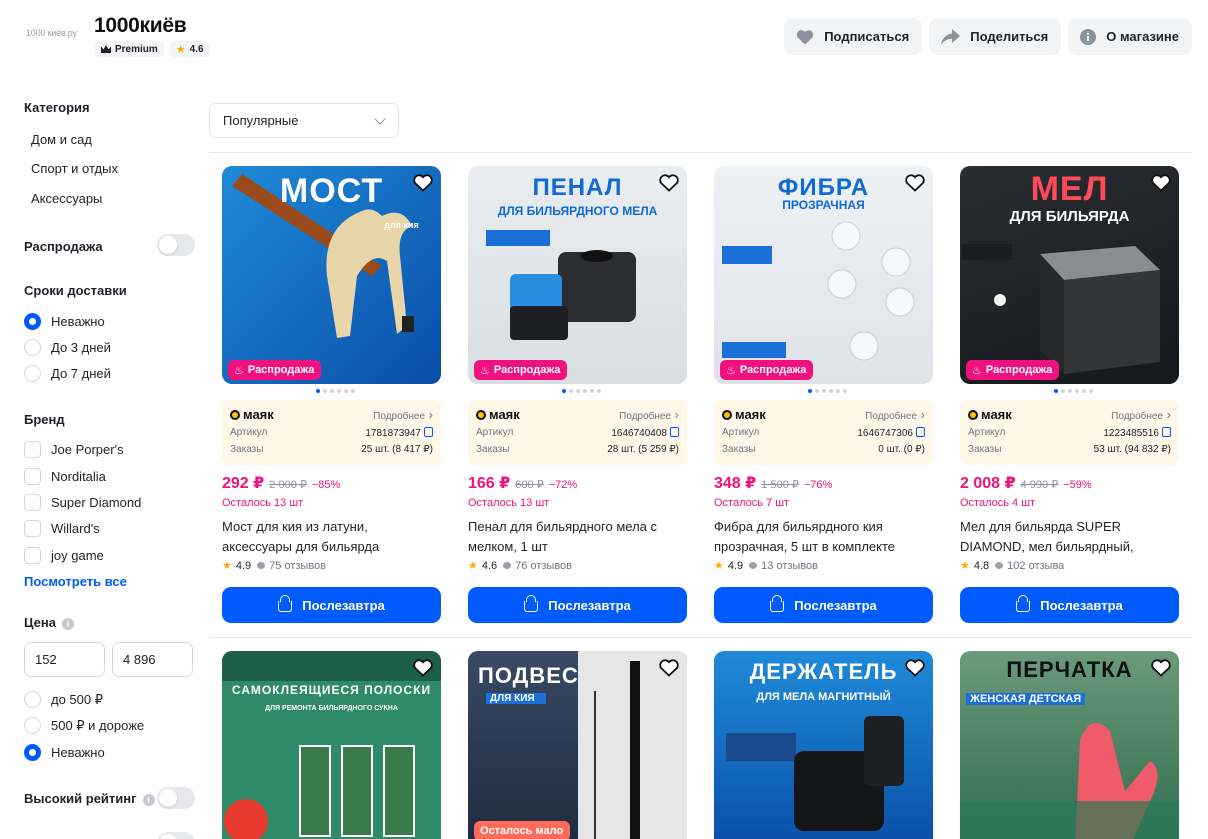 The width and height of the screenshot is (1208, 839). What do you see at coordinates (152, 659) in the screenshot?
I see `price-to-input: 4 896` at bounding box center [152, 659].